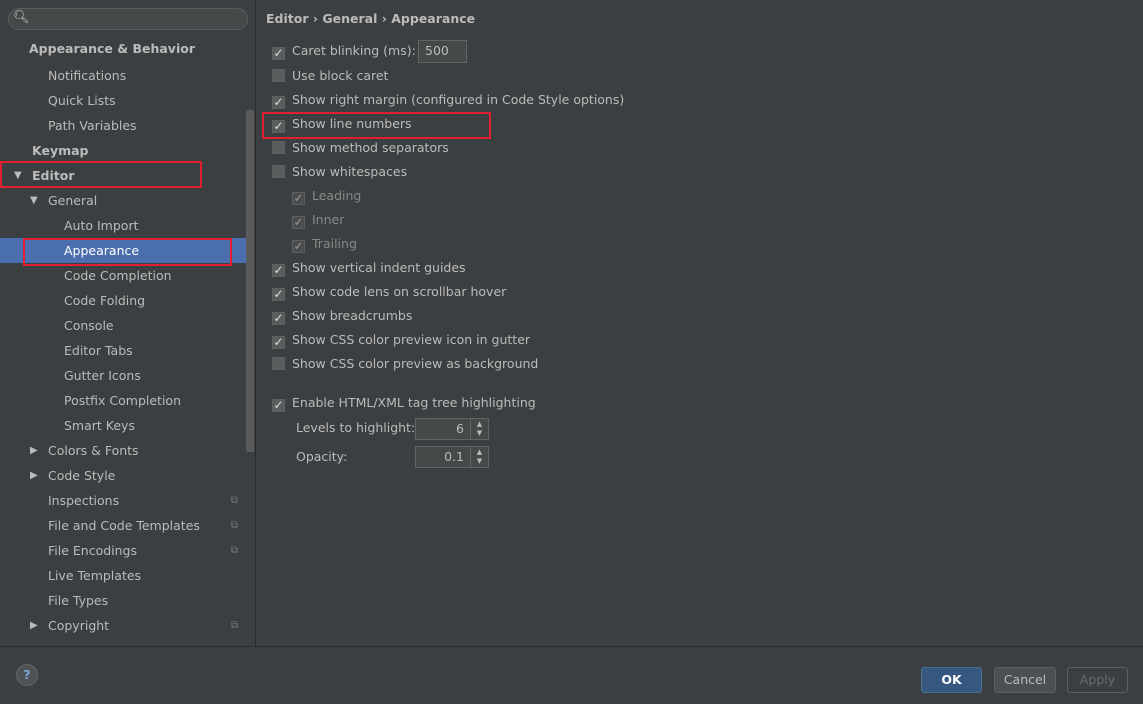 Image resolution: width=1143 pixels, height=704 pixels. I want to click on option-checkbox: ✓ Show breadcrumbs, so click(342, 316).